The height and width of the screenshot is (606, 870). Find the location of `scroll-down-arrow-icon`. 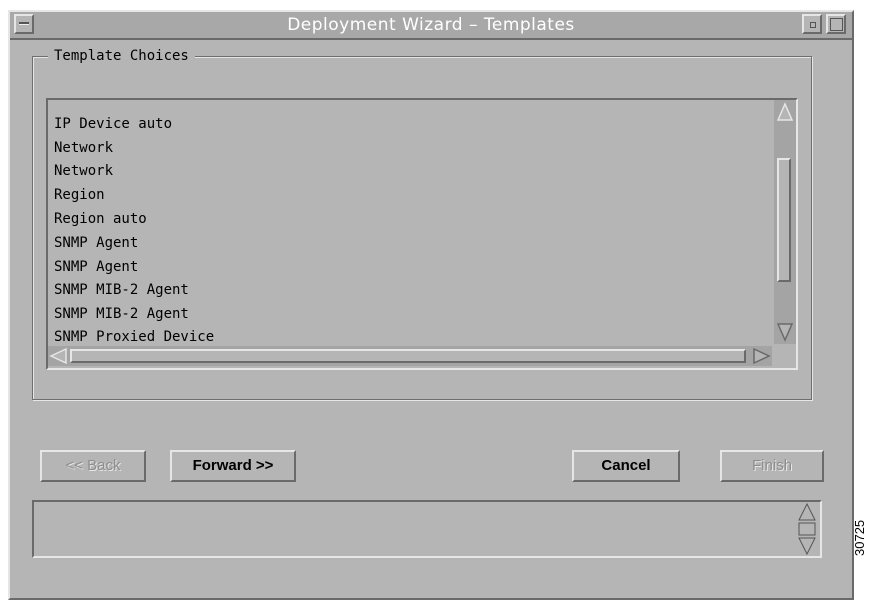

scroll-down-arrow-icon is located at coordinates (785, 332).